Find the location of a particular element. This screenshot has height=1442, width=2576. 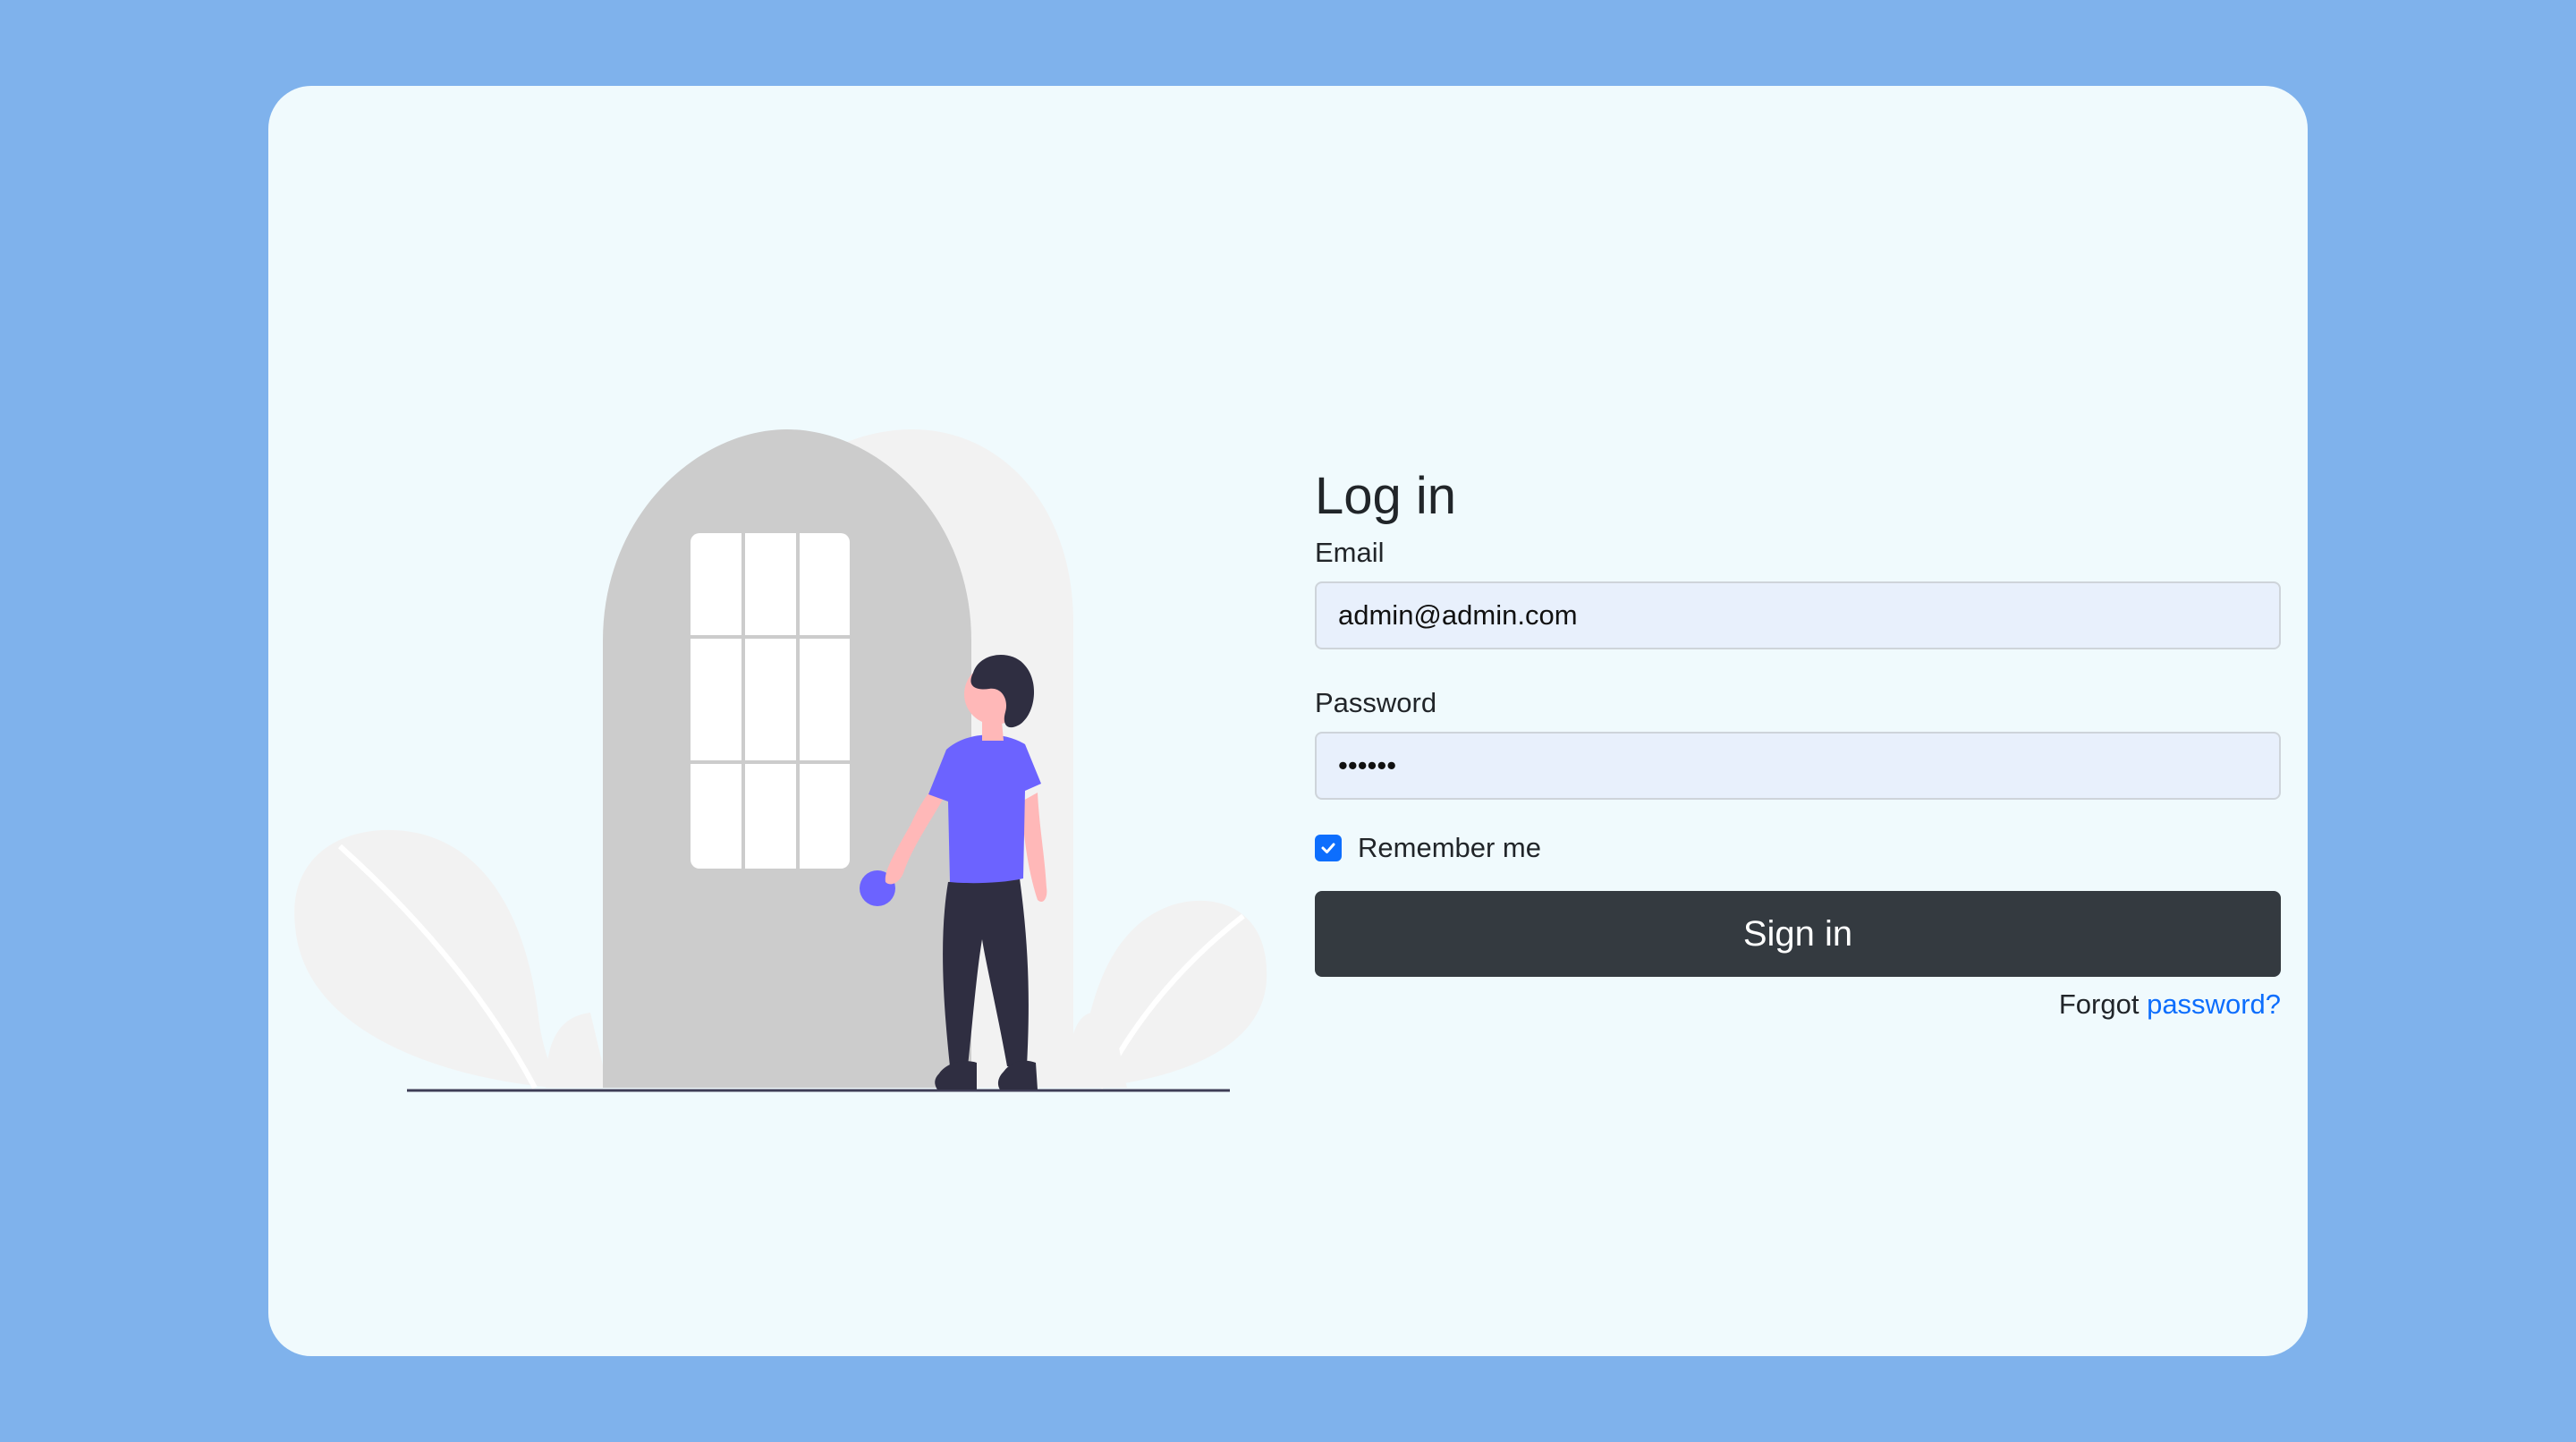

checkmark-icon is located at coordinates (1328, 848).